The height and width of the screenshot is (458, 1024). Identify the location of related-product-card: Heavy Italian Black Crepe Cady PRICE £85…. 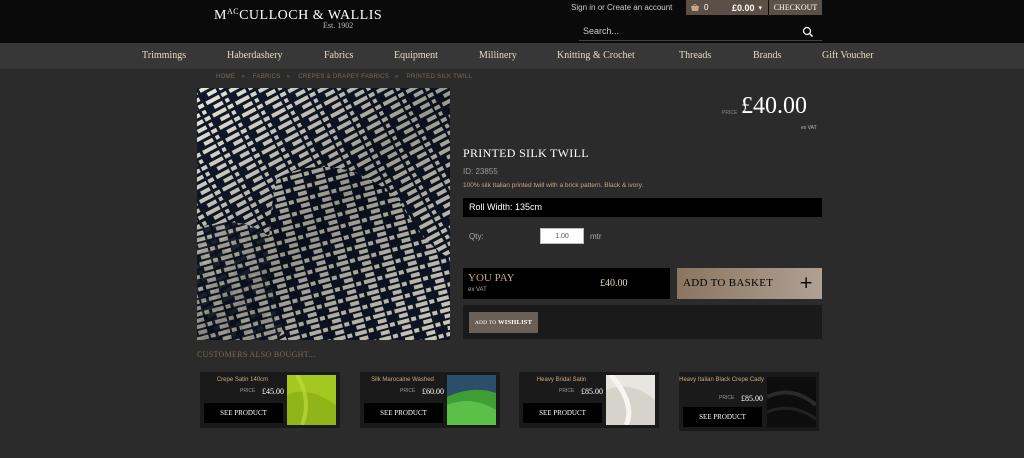
(749, 401).